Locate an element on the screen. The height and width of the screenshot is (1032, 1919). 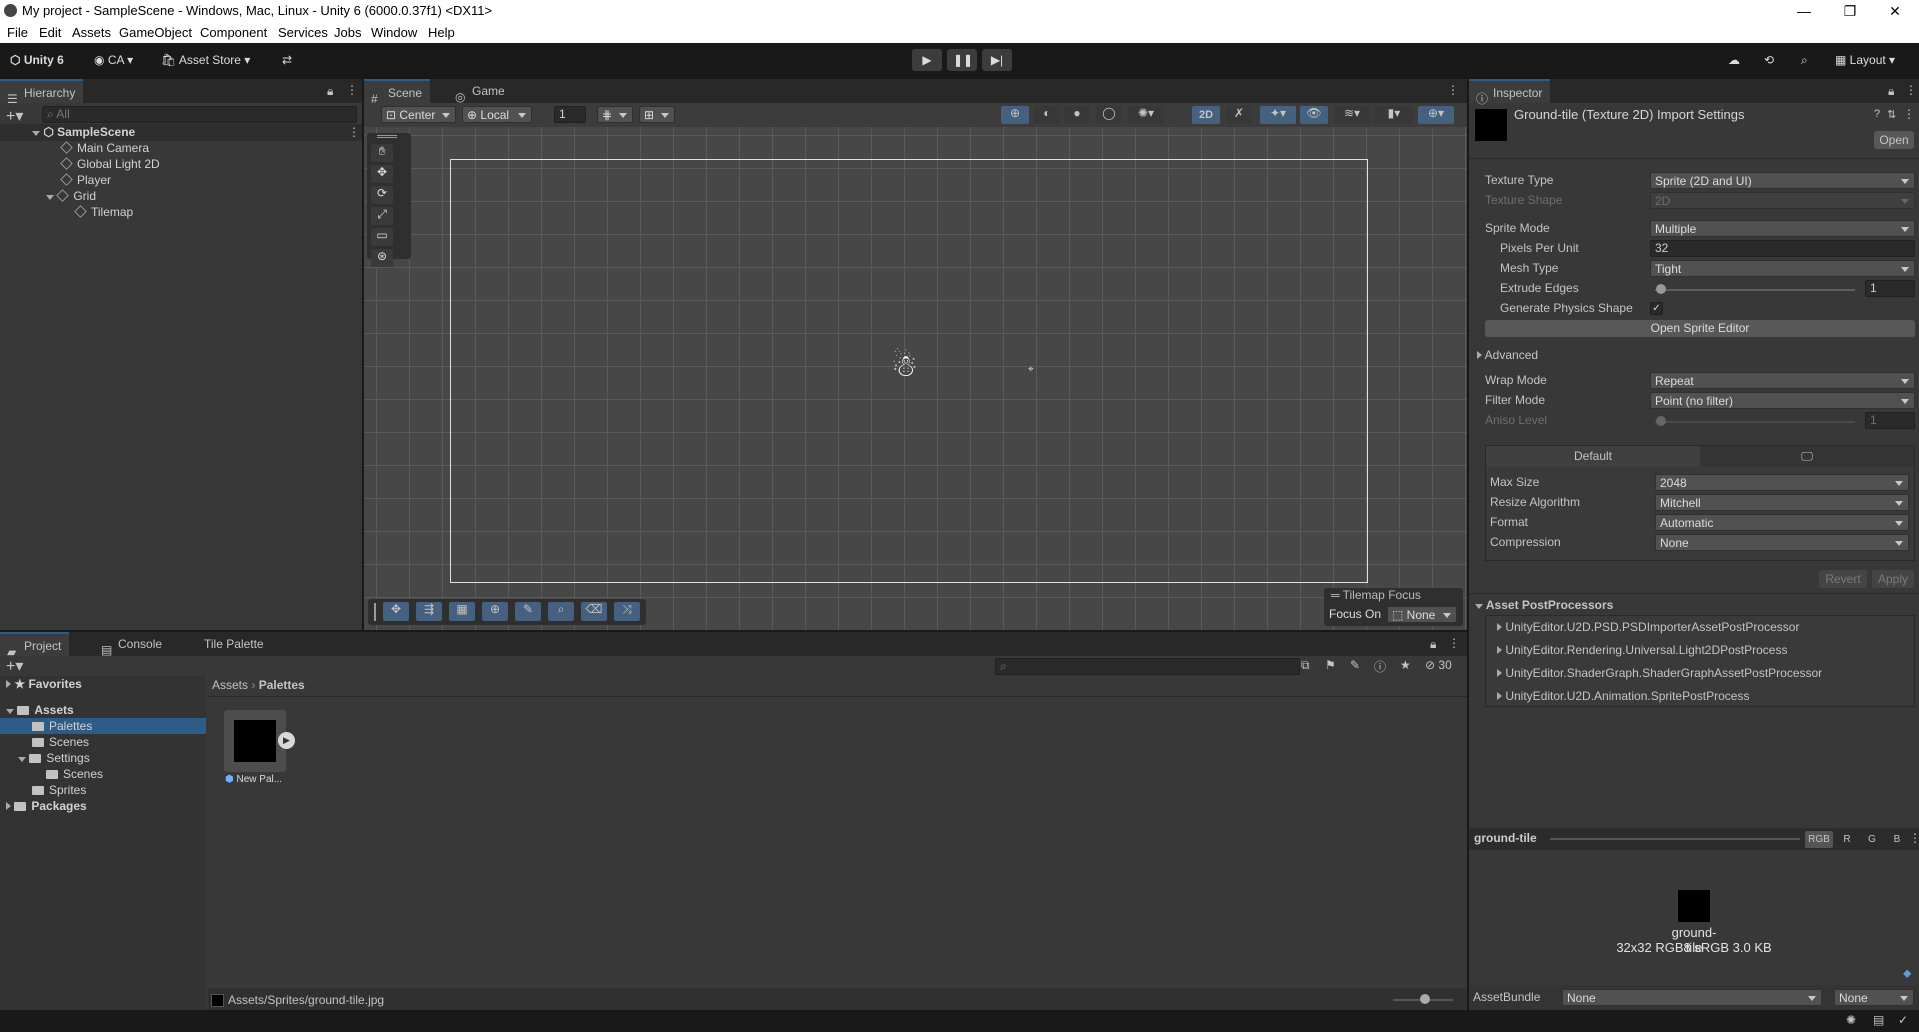
gizmo-view-icon: ⊕ is located at coordinates (1015, 115).